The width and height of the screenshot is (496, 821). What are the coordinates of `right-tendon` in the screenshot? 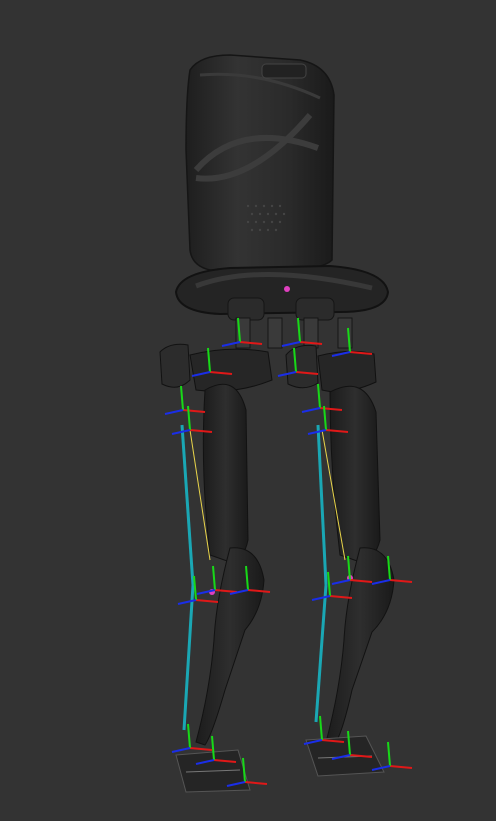 It's located at (322, 505).